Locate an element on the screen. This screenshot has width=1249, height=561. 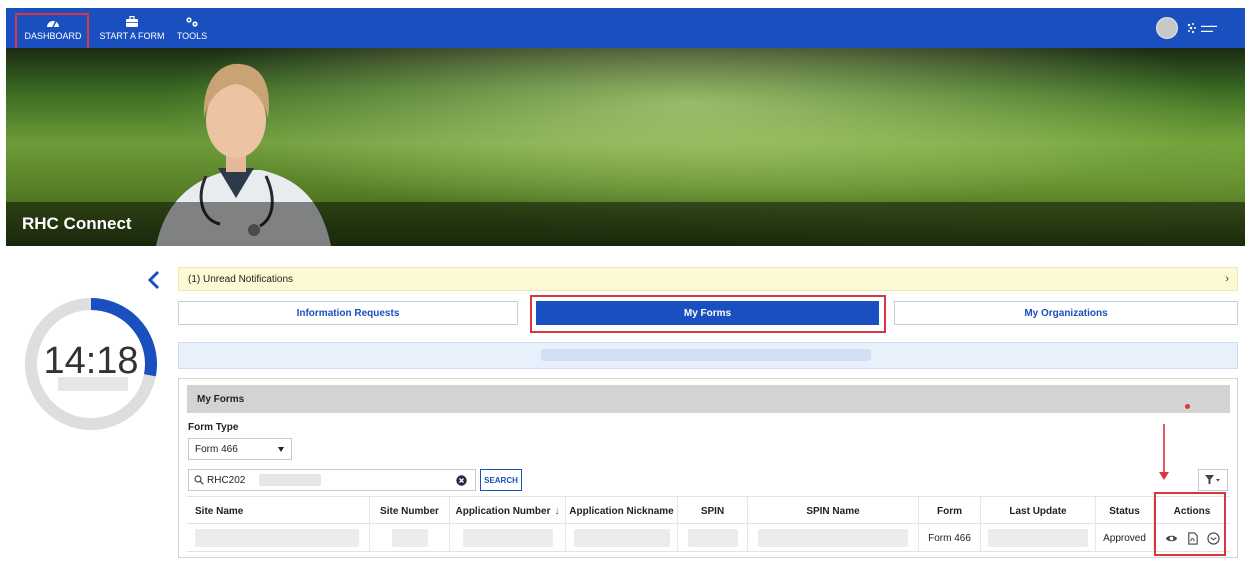
logo-wordmark: ▬▬▬▬ ▬▬▬ is located at coordinates (1209, 28).